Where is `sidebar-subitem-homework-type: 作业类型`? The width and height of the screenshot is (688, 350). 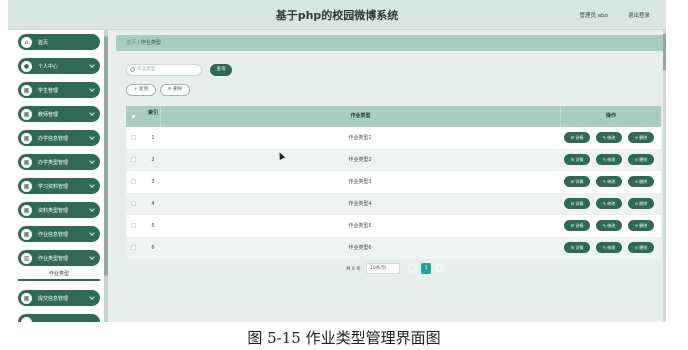 sidebar-subitem-homework-type: 作业类型 is located at coordinates (59, 274).